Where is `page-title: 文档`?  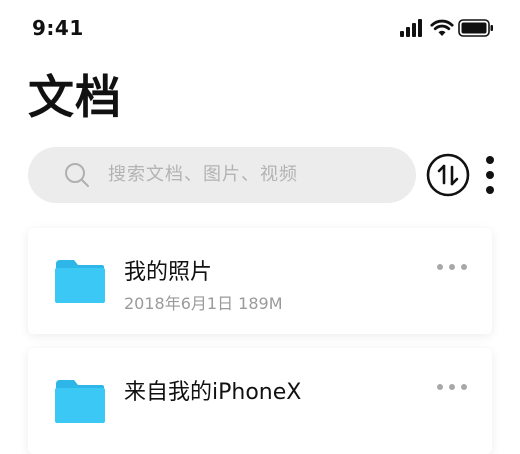 page-title: 文档 is located at coordinates (75, 97).